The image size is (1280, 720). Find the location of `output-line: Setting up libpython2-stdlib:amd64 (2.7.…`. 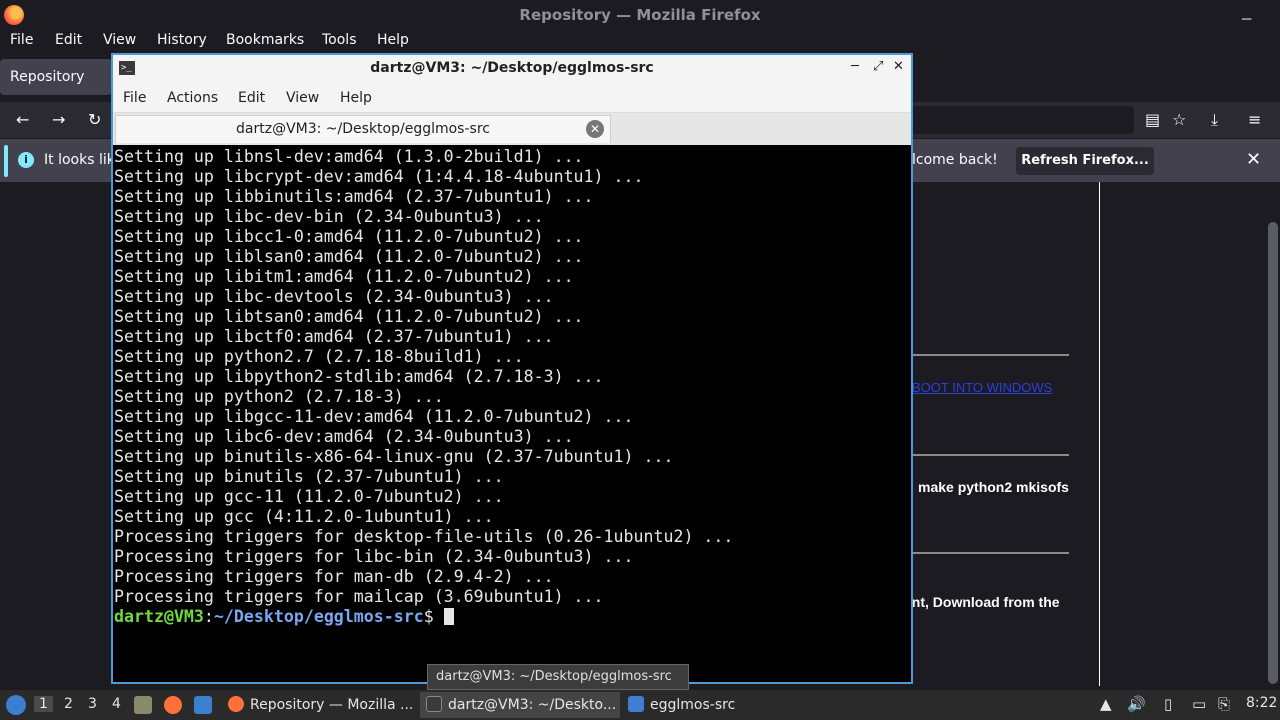

output-line: Setting up libpython2-stdlib:amd64 (2.7.… is located at coordinates (359, 376).